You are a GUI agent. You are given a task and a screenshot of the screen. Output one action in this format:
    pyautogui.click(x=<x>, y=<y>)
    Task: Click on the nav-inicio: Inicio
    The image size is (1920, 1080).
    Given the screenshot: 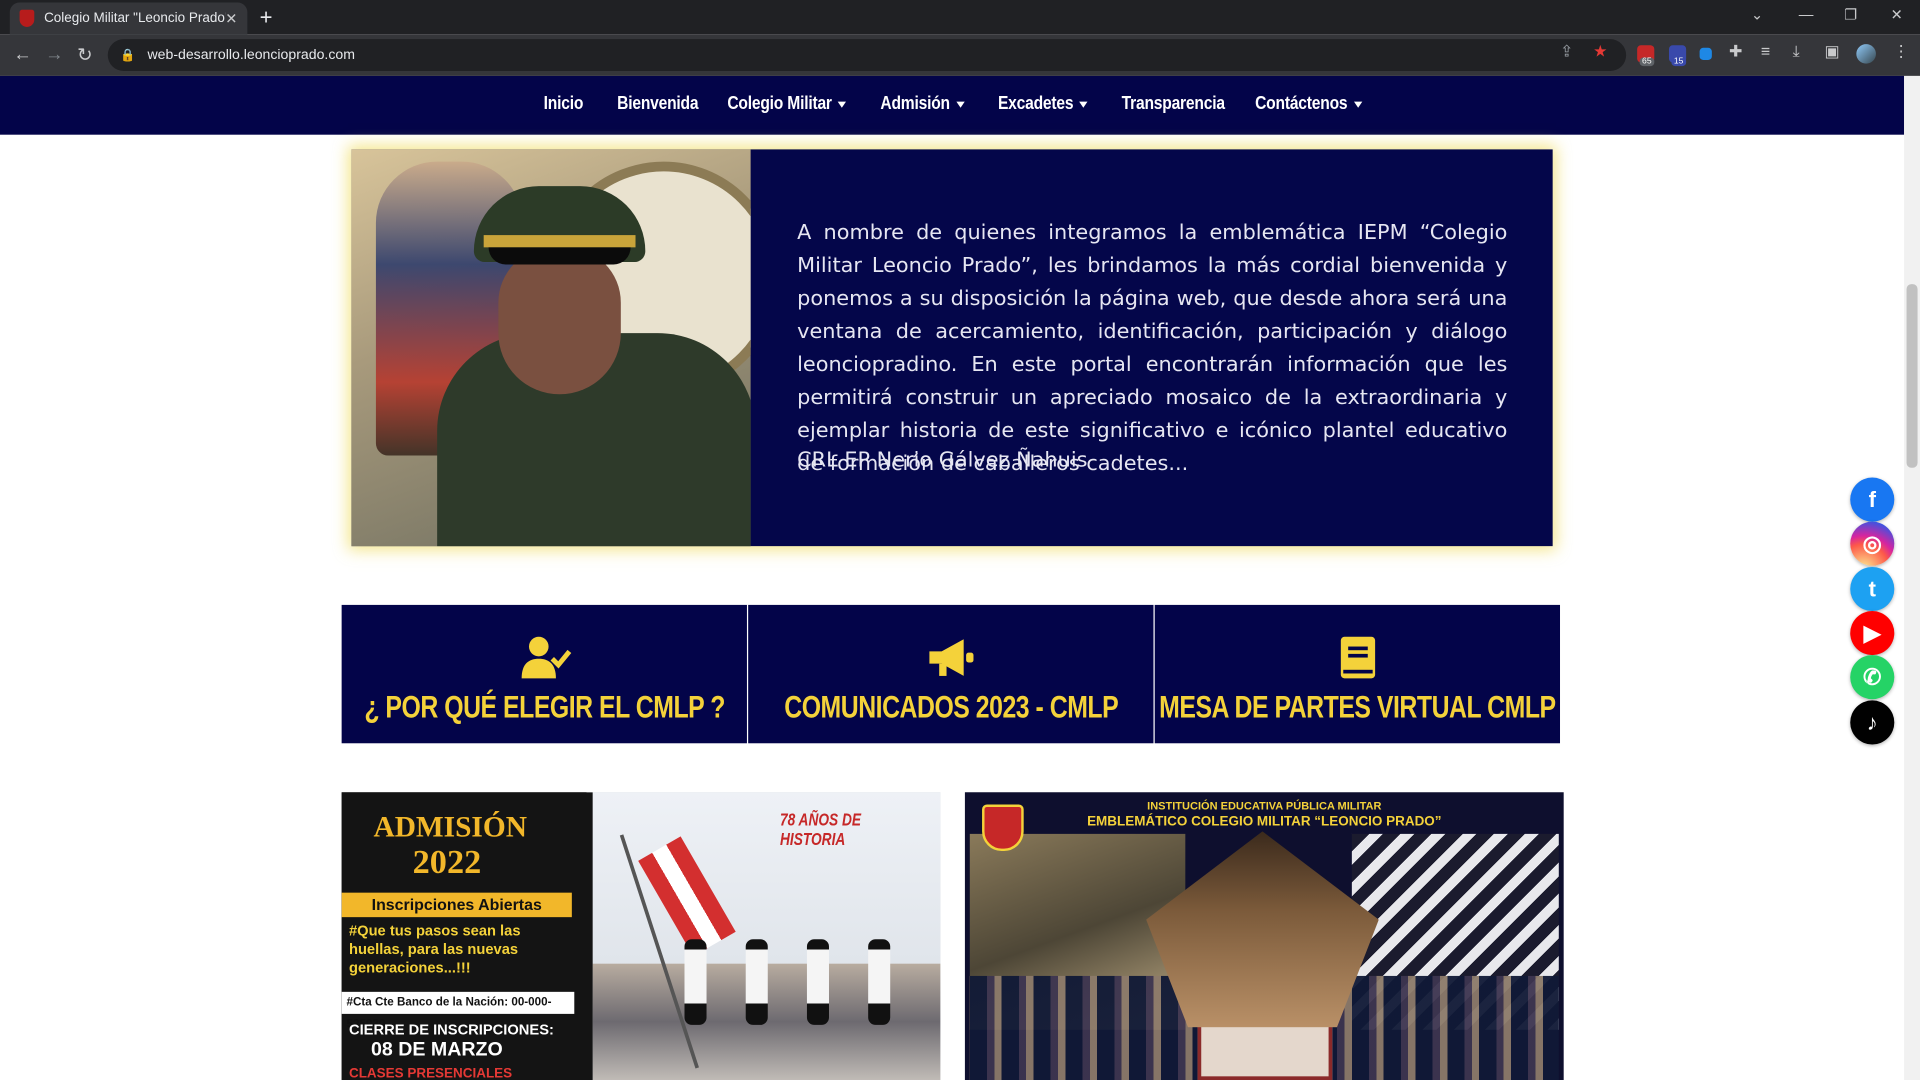 What is the action you would take?
    pyautogui.click(x=564, y=103)
    